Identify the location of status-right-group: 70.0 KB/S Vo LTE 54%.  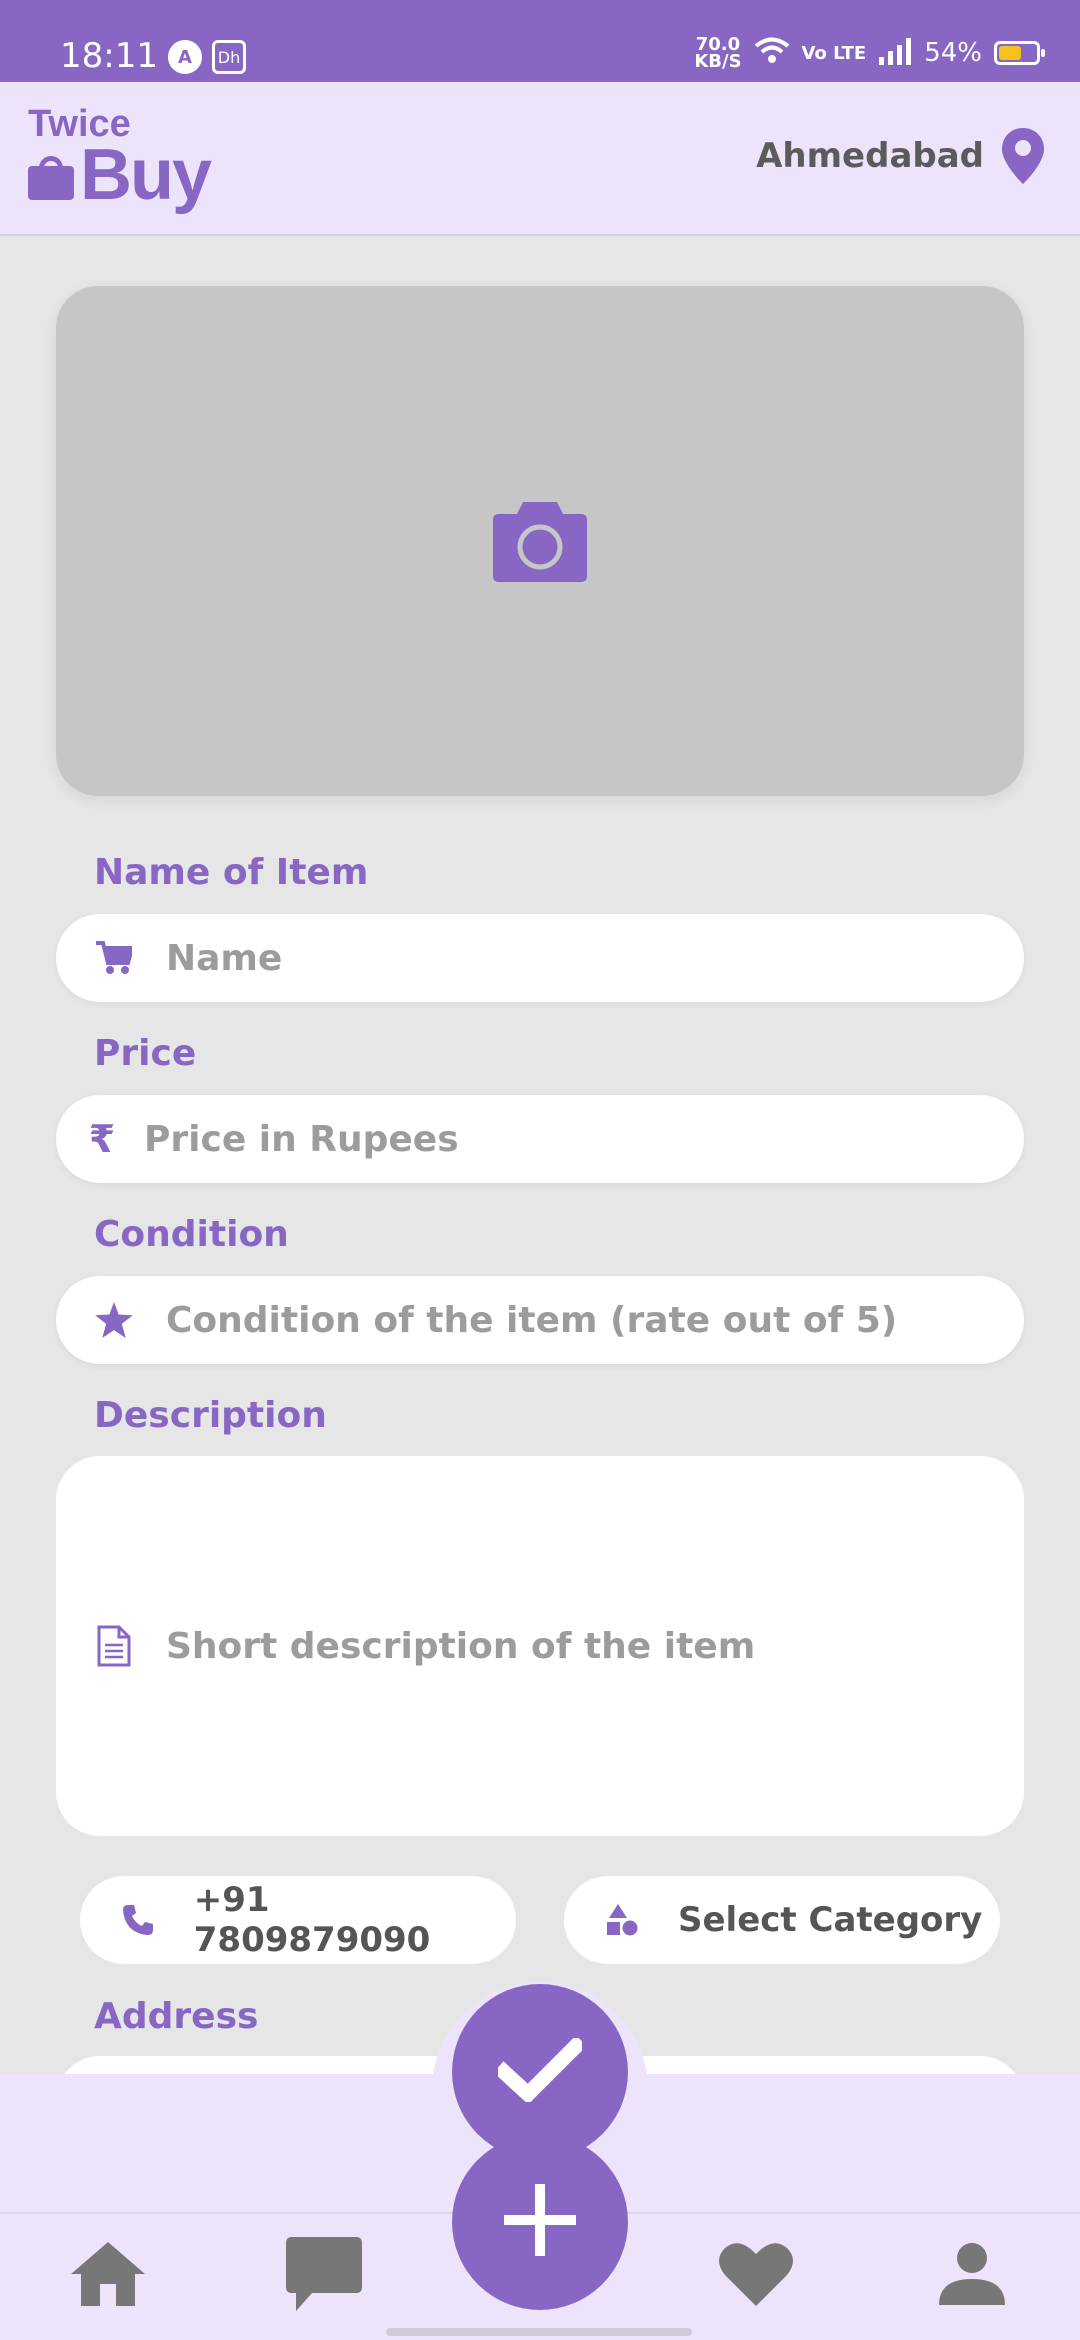
(869, 54).